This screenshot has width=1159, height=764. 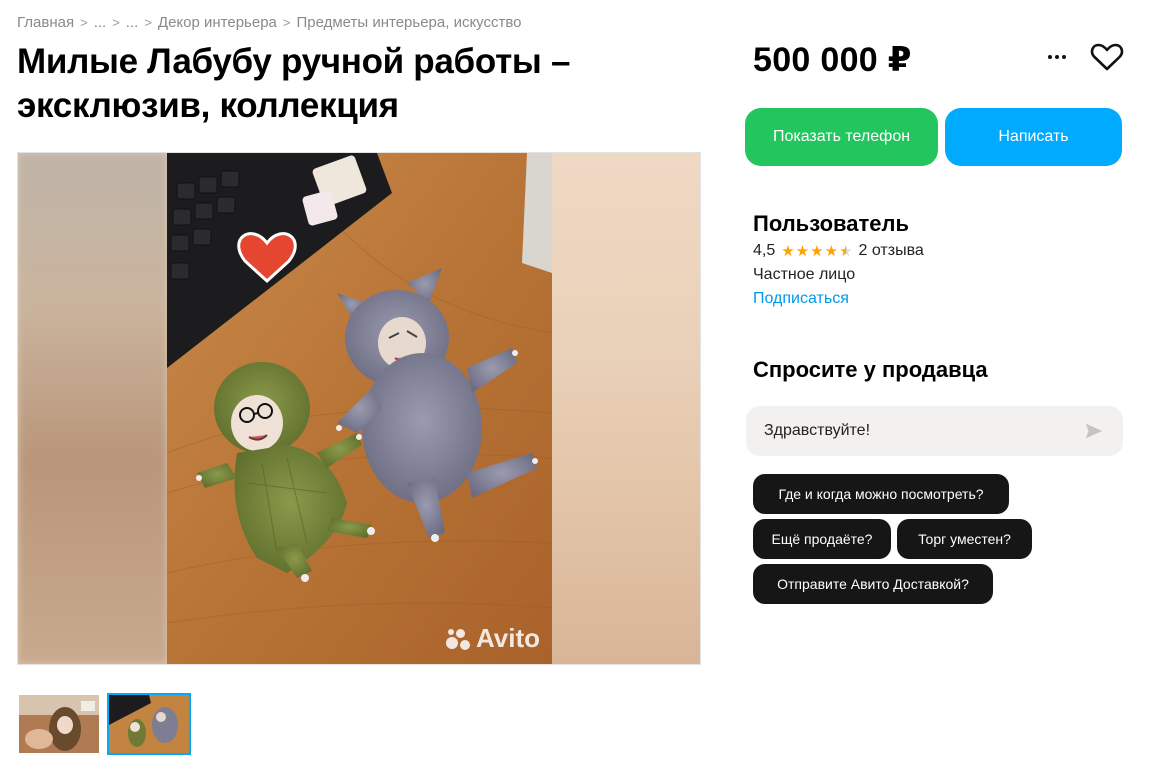 What do you see at coordinates (846, 251) in the screenshot?
I see `half-star-icon: ★` at bounding box center [846, 251].